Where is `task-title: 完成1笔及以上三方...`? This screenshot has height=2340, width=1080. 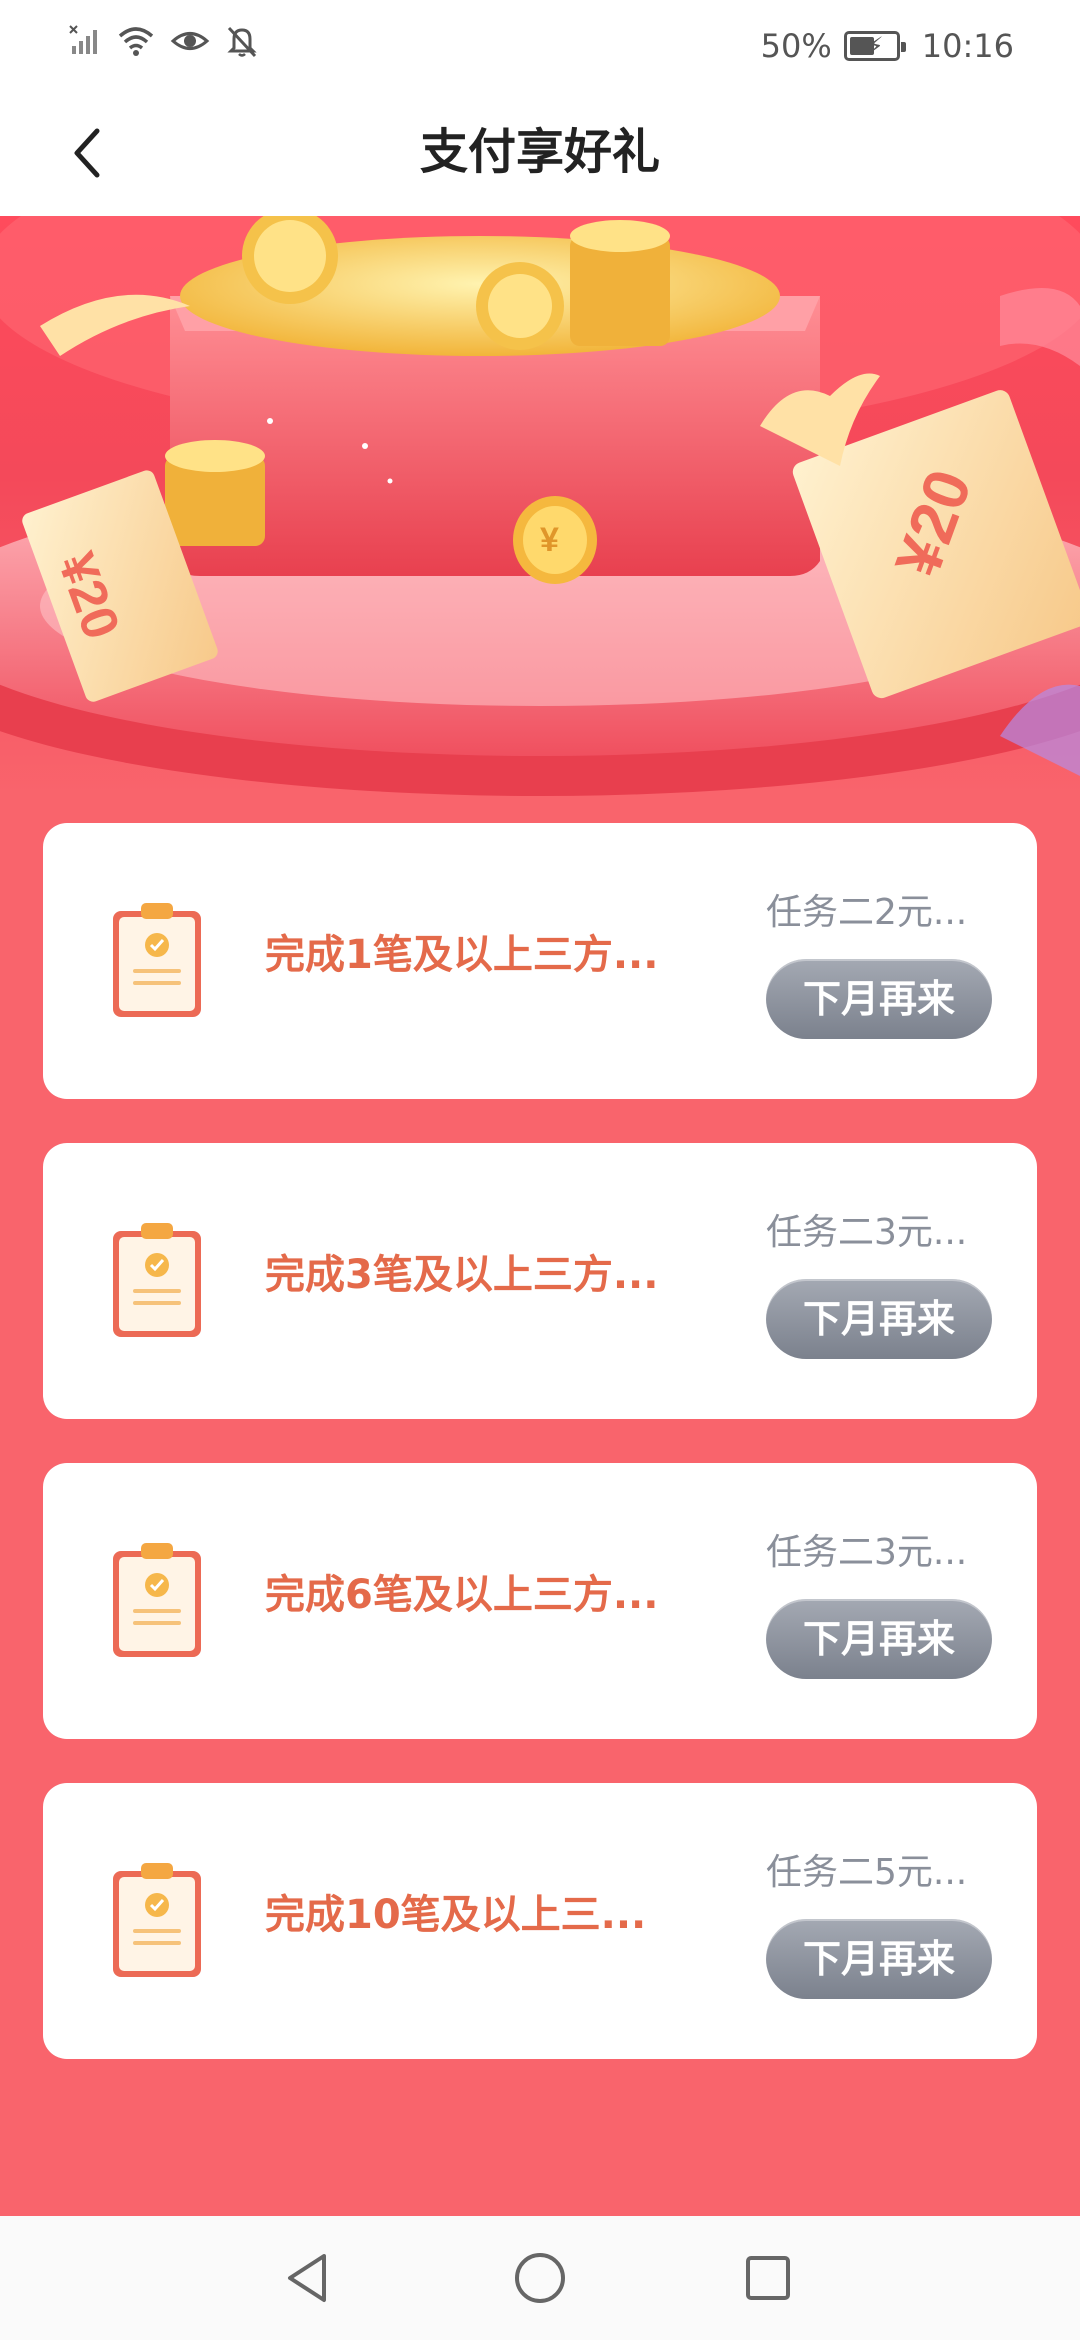
task-title: 完成1笔及以上三方... is located at coordinates (462, 955).